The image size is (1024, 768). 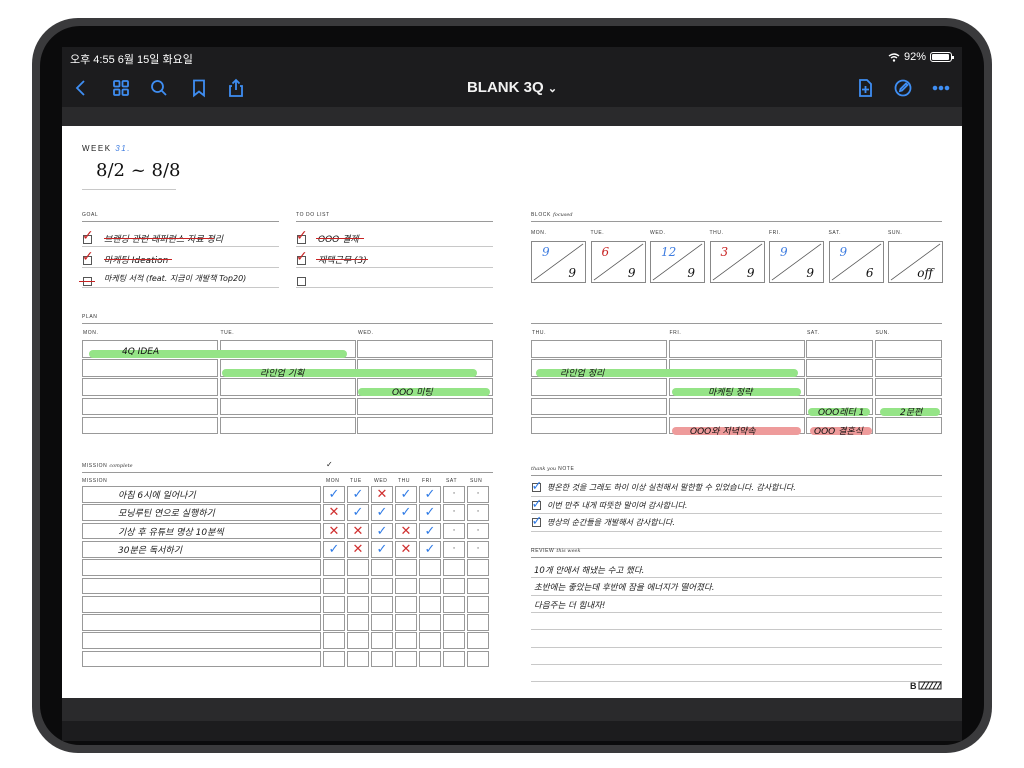 I want to click on block-diagonal, so click(x=796, y=262).